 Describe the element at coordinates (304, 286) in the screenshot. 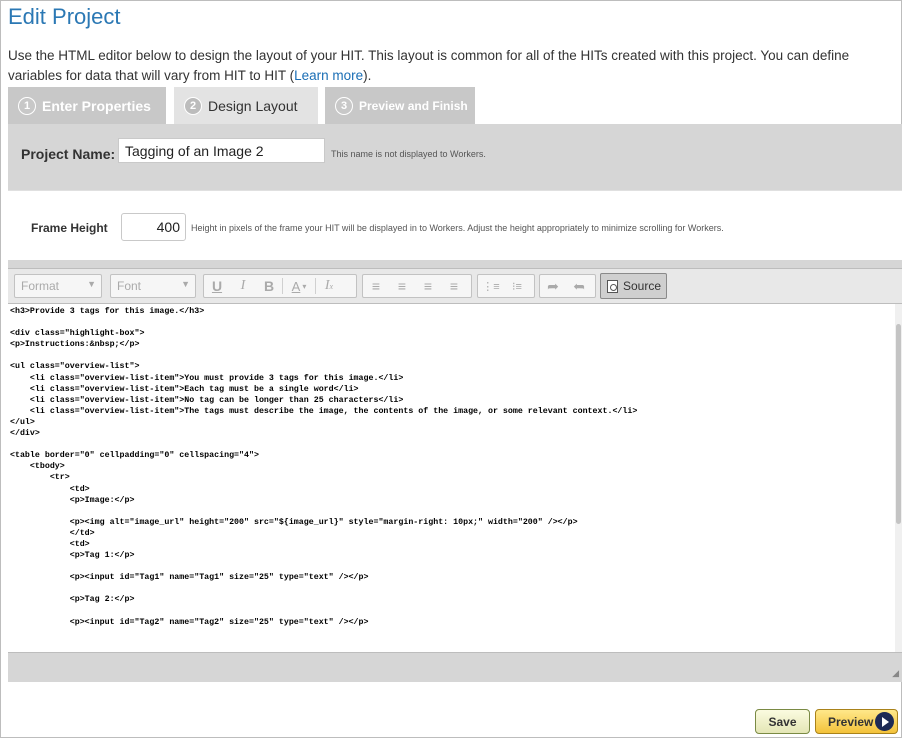

I see `chevron-down-icon: ▾` at that location.